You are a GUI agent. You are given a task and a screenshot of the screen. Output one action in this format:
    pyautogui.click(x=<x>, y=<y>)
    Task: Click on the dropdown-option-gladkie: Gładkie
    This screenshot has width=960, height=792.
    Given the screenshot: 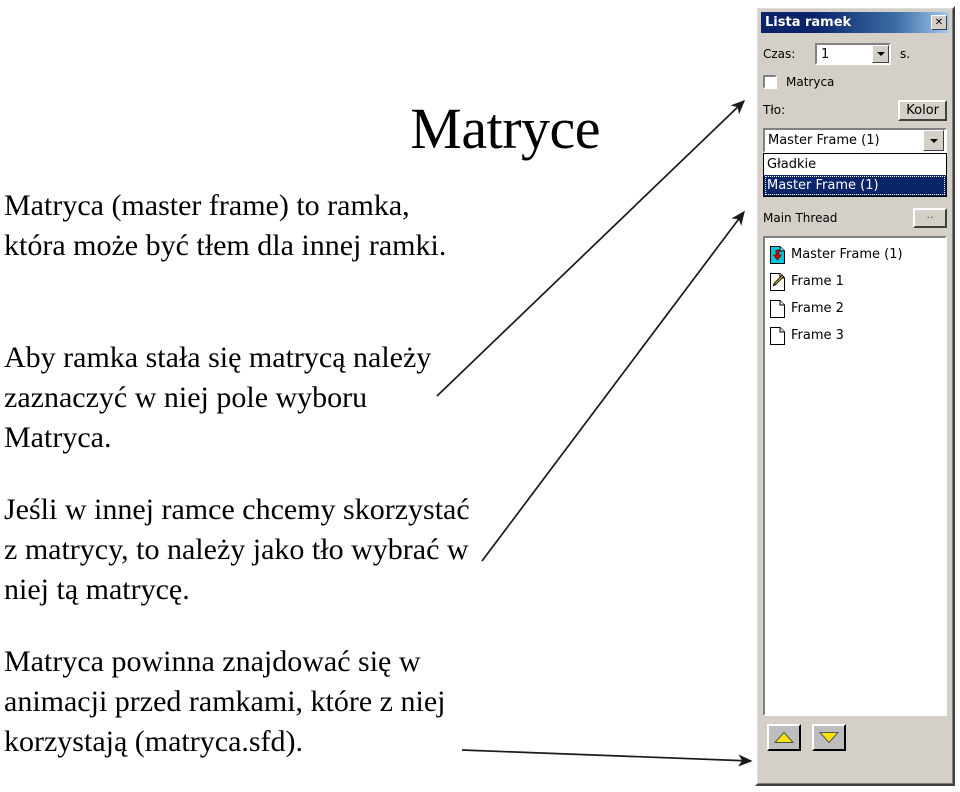 What is the action you would take?
    pyautogui.click(x=855, y=164)
    